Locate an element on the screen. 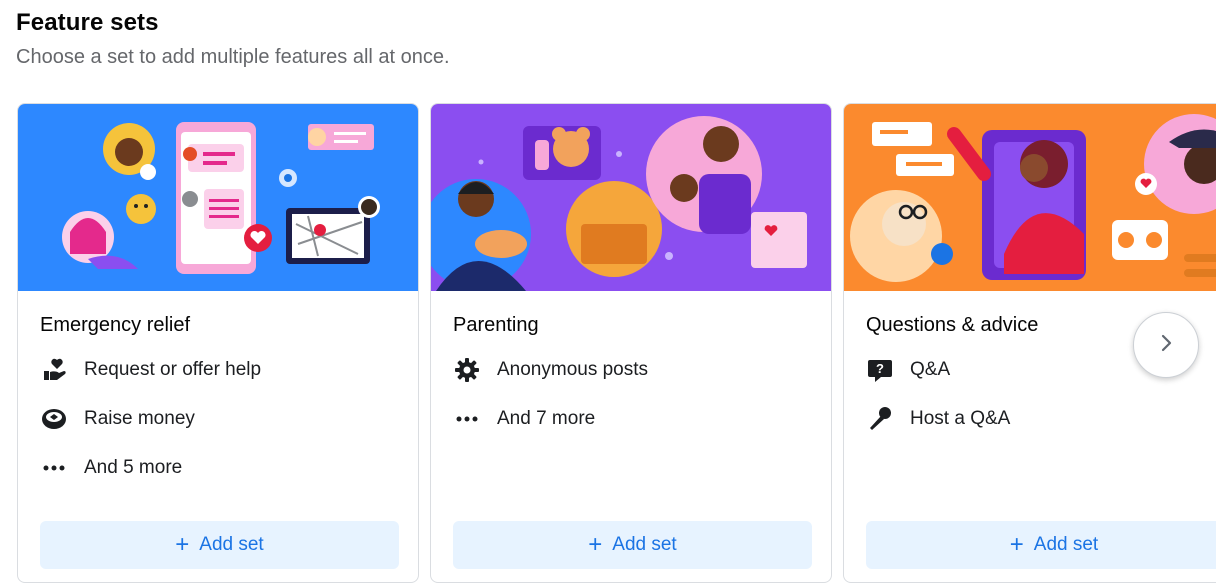  feature-item: Request or offer help is located at coordinates (150, 370).